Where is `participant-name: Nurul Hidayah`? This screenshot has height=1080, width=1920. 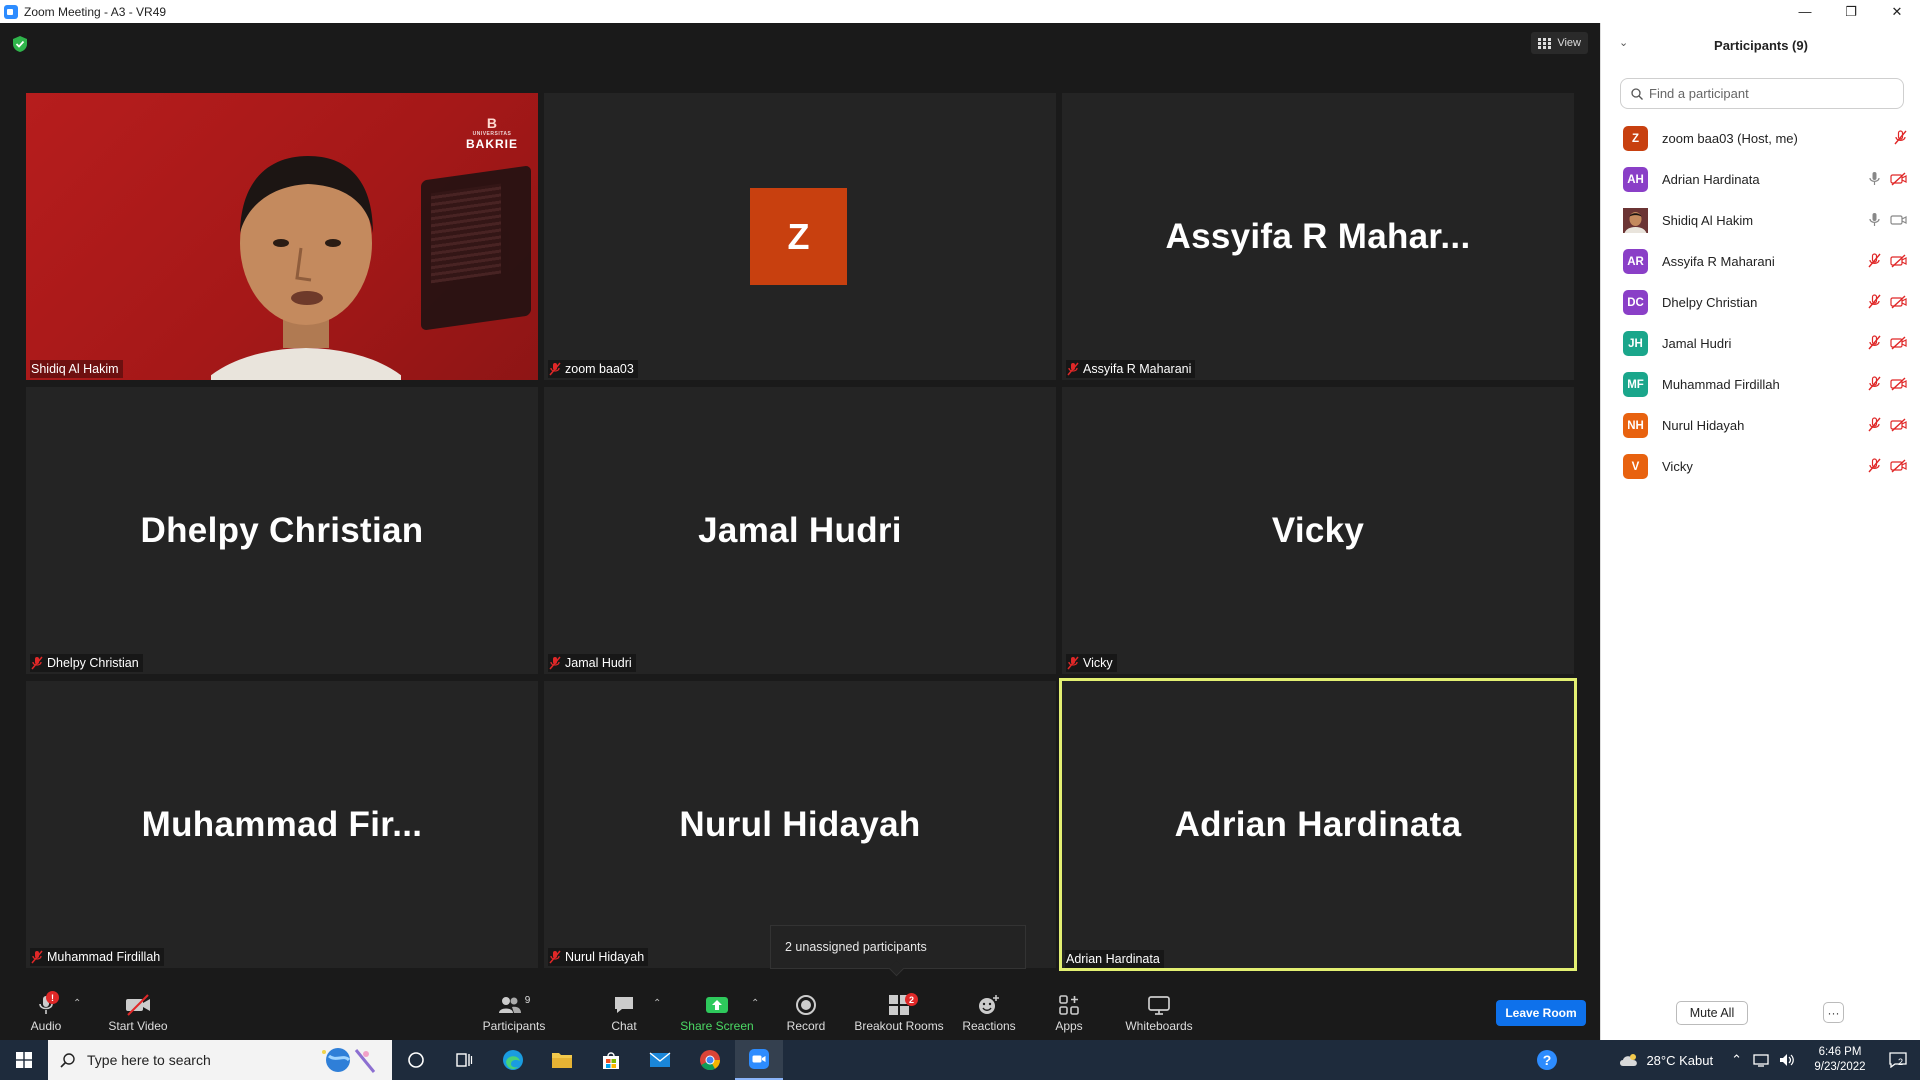
participant-name: Nurul Hidayah is located at coordinates (1703, 425).